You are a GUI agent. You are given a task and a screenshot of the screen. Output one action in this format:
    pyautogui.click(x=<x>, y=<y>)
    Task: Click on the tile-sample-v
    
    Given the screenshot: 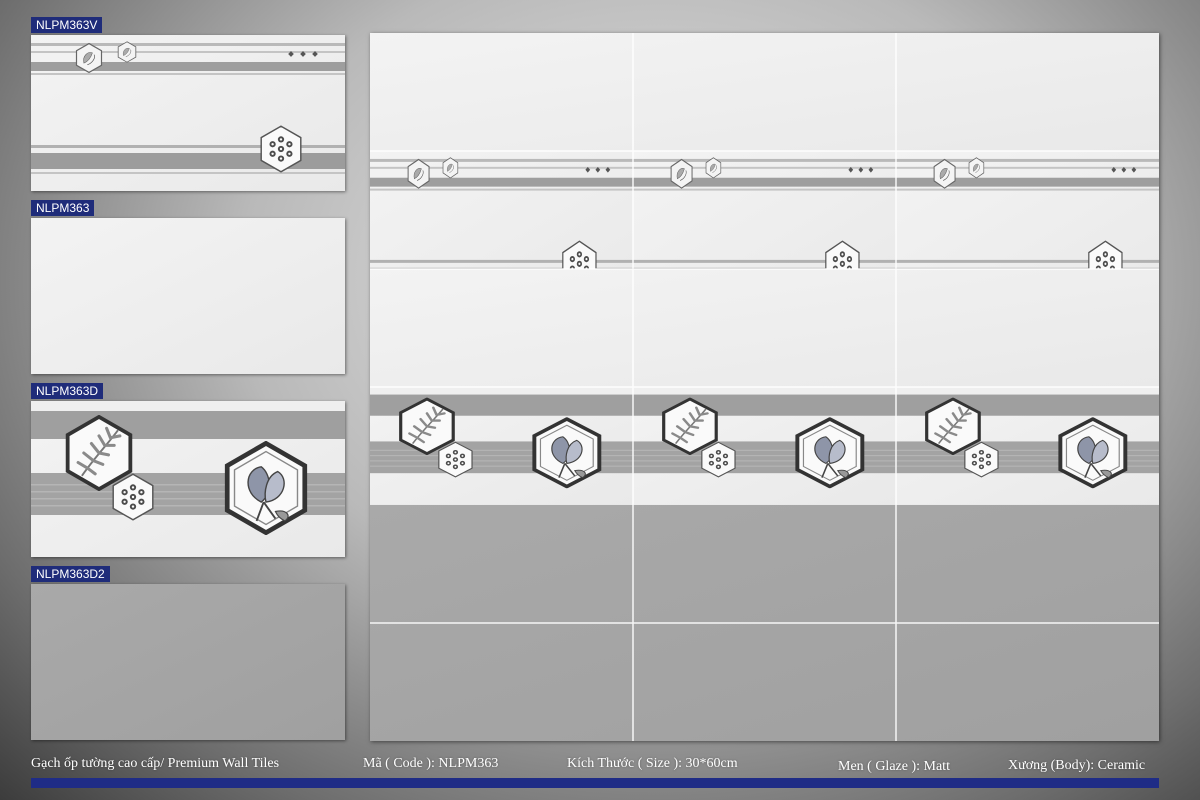 What is the action you would take?
    pyautogui.click(x=188, y=113)
    